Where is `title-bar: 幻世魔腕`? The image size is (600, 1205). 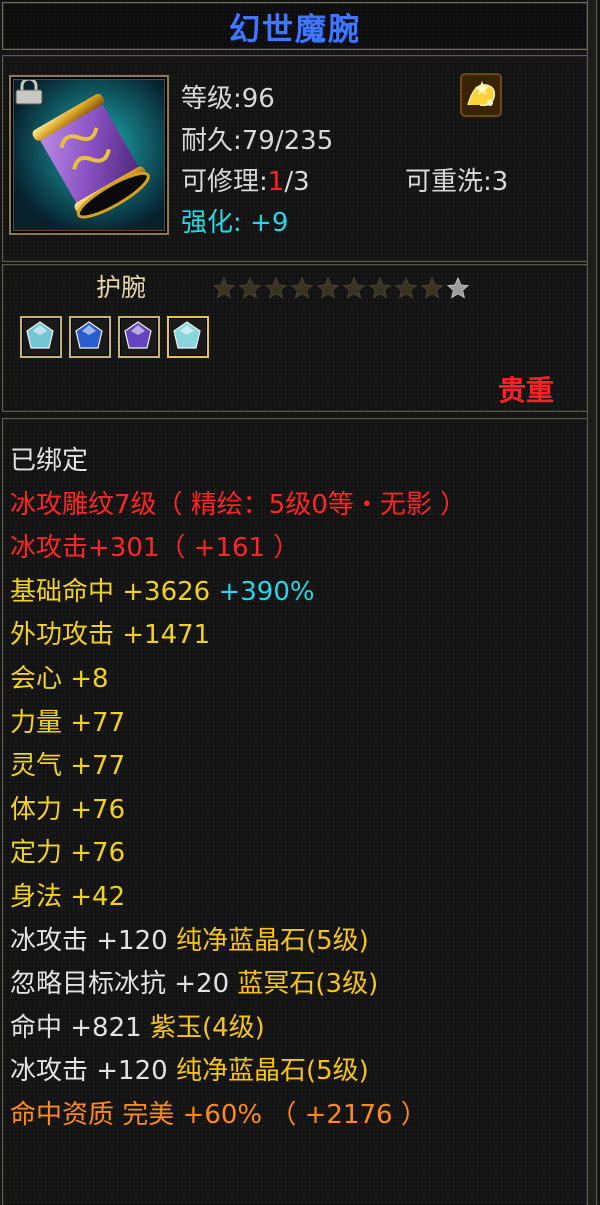 title-bar: 幻世魔腕 is located at coordinates (295, 26).